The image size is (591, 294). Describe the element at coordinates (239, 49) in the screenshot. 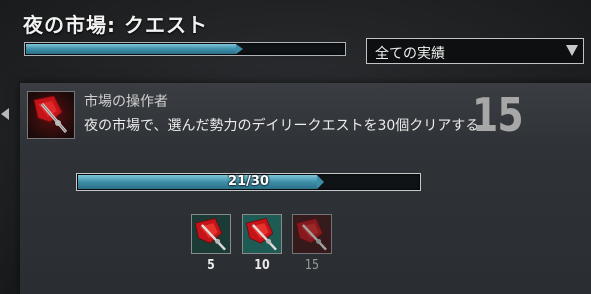

I see `category-progress-tip` at that location.